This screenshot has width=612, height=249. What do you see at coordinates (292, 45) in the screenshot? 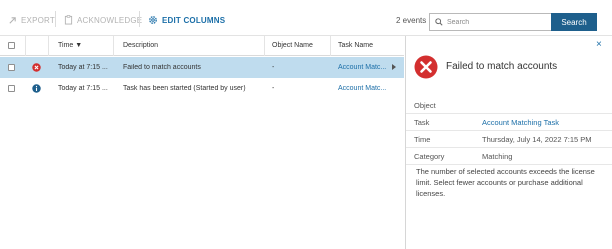
I see `column-header-object-name: Object Name` at bounding box center [292, 45].